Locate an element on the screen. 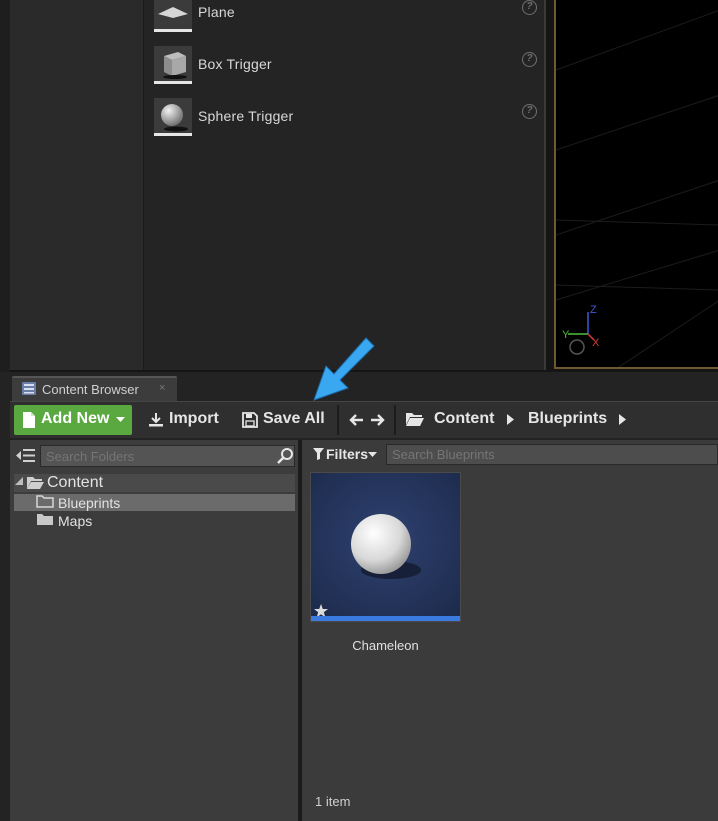 The width and height of the screenshot is (718, 821). content-browser-tab-label: Content Browser is located at coordinates (90, 389).